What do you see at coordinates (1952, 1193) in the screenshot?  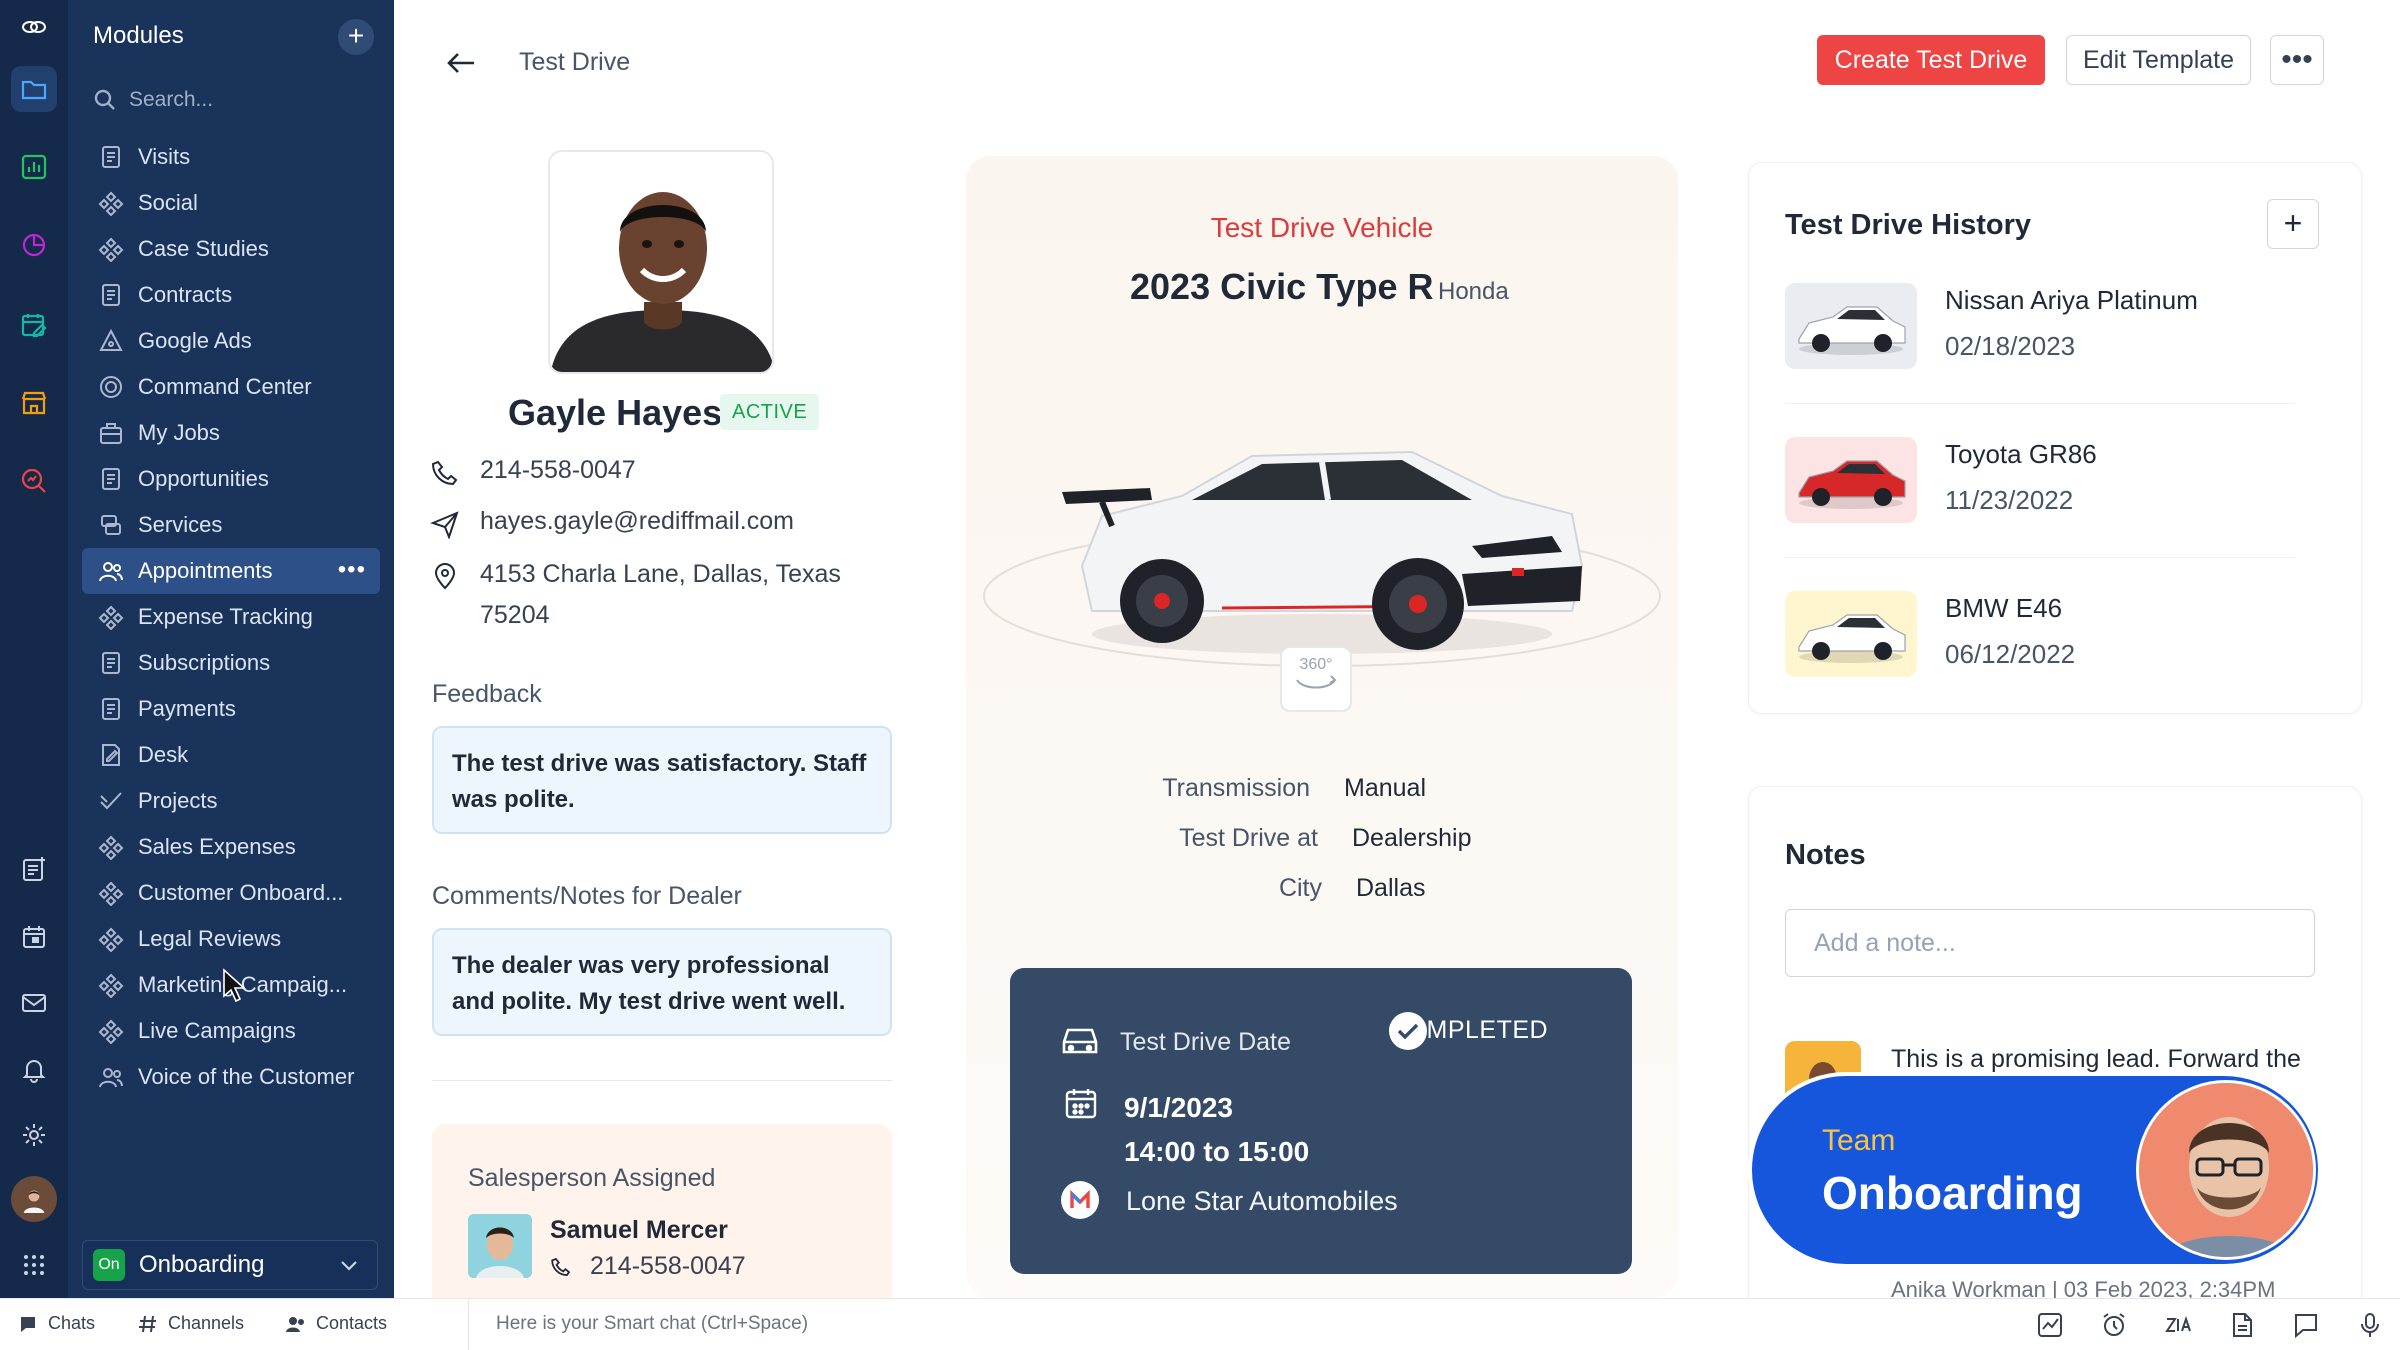 I see `banner-title: Onboarding` at bounding box center [1952, 1193].